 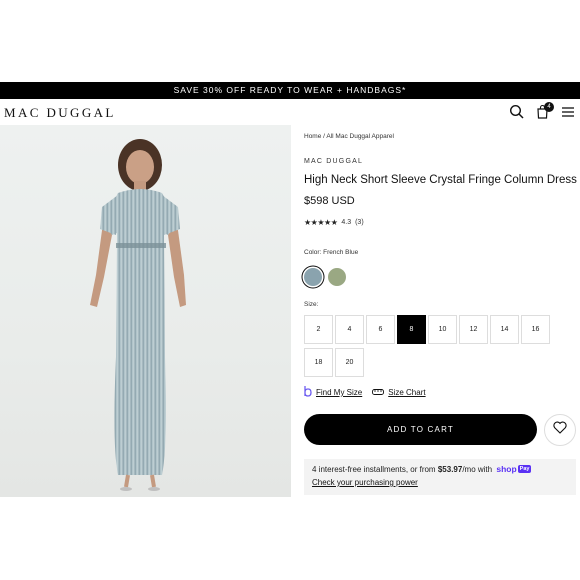 I want to click on size-6: 6, so click(x=380, y=329).